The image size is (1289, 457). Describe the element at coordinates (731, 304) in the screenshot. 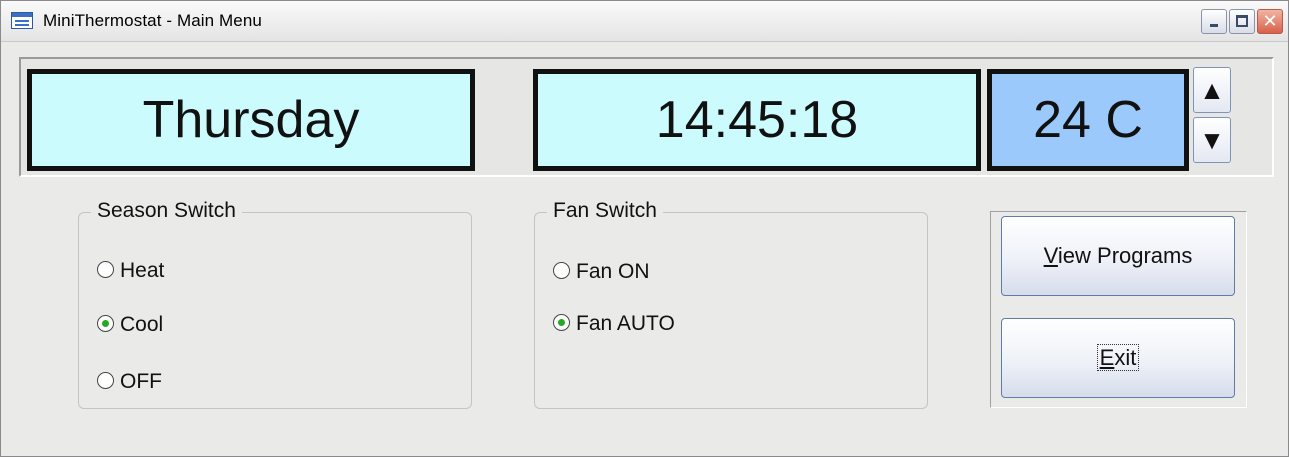

I see `fan-switch-group: Fan Switch Fan ON Fan AUTO` at that location.